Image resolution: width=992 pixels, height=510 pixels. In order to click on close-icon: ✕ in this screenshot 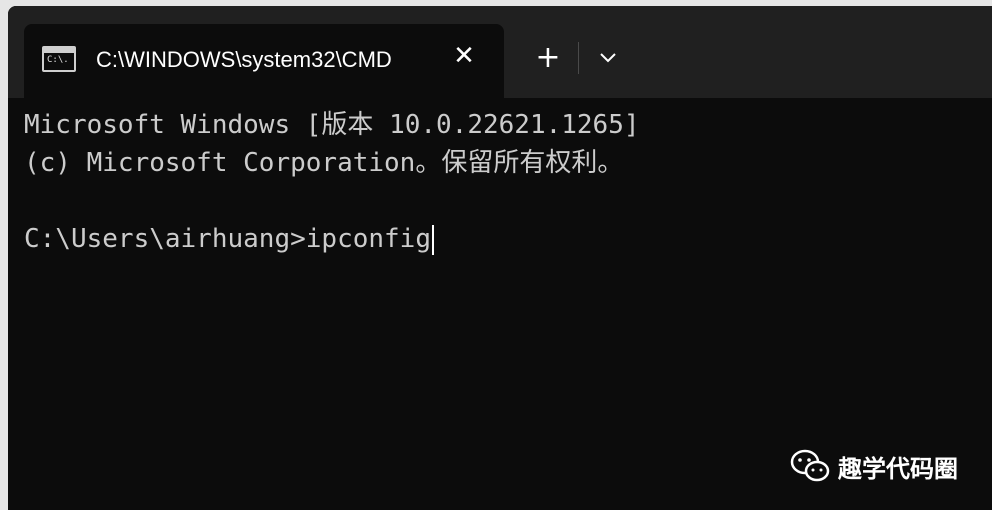, I will do `click(464, 56)`.